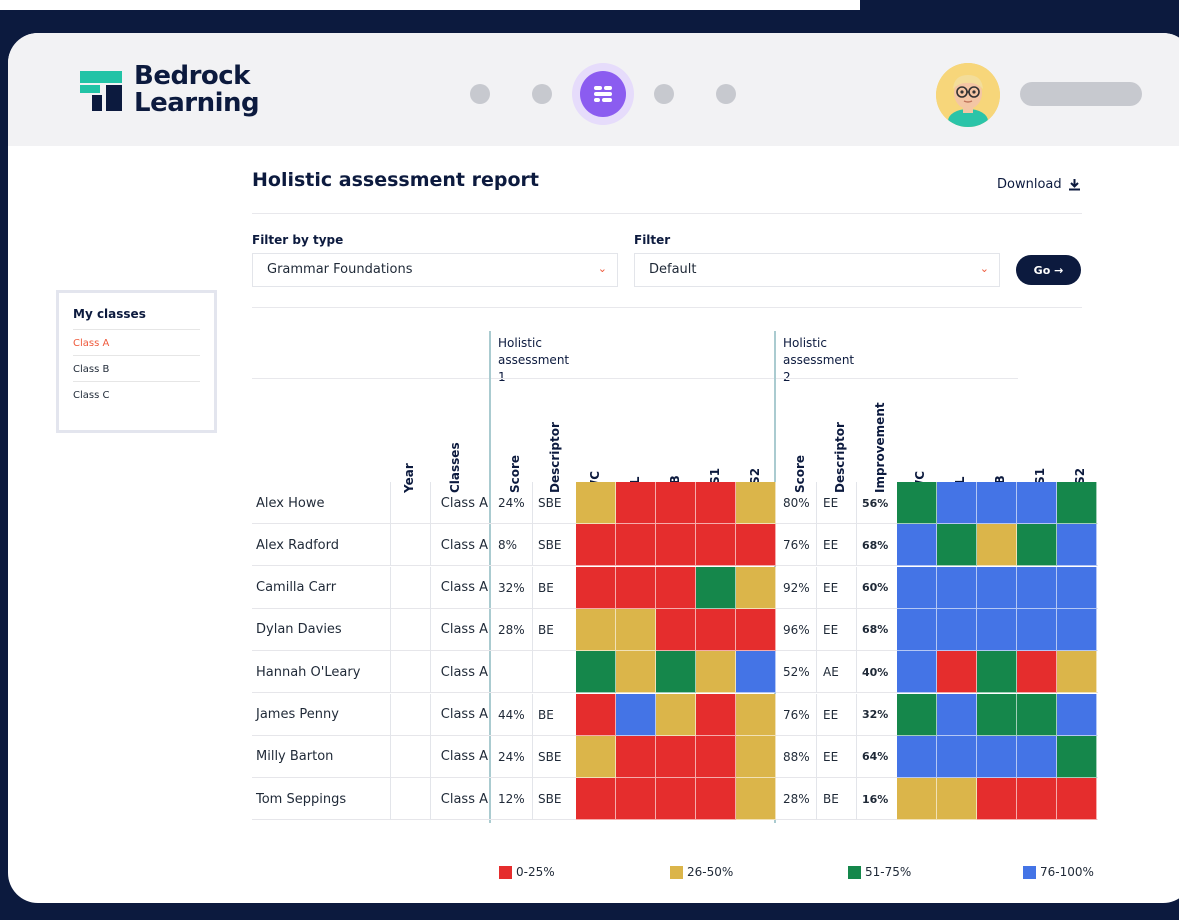  What do you see at coordinates (667, 213) in the screenshot?
I see `divider` at bounding box center [667, 213].